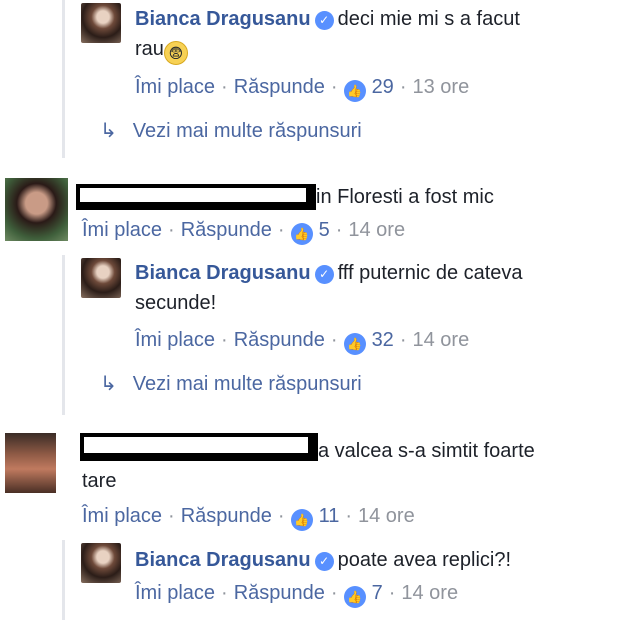 This screenshot has height=620, width=635. Describe the element at coordinates (424, 560) in the screenshot. I see `reply-text: poate avea replici?!` at that location.